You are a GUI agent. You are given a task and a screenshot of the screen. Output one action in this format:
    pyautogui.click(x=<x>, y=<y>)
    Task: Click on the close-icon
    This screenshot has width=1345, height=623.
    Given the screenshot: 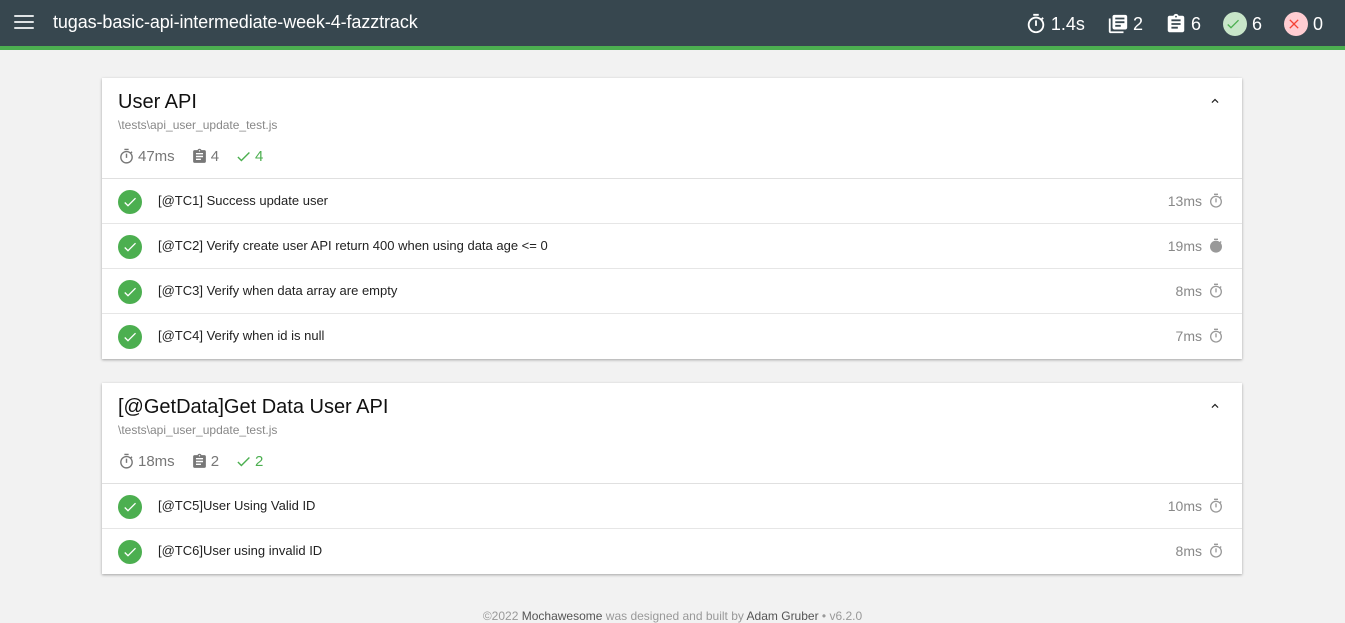 What is the action you would take?
    pyautogui.click(x=1294, y=24)
    